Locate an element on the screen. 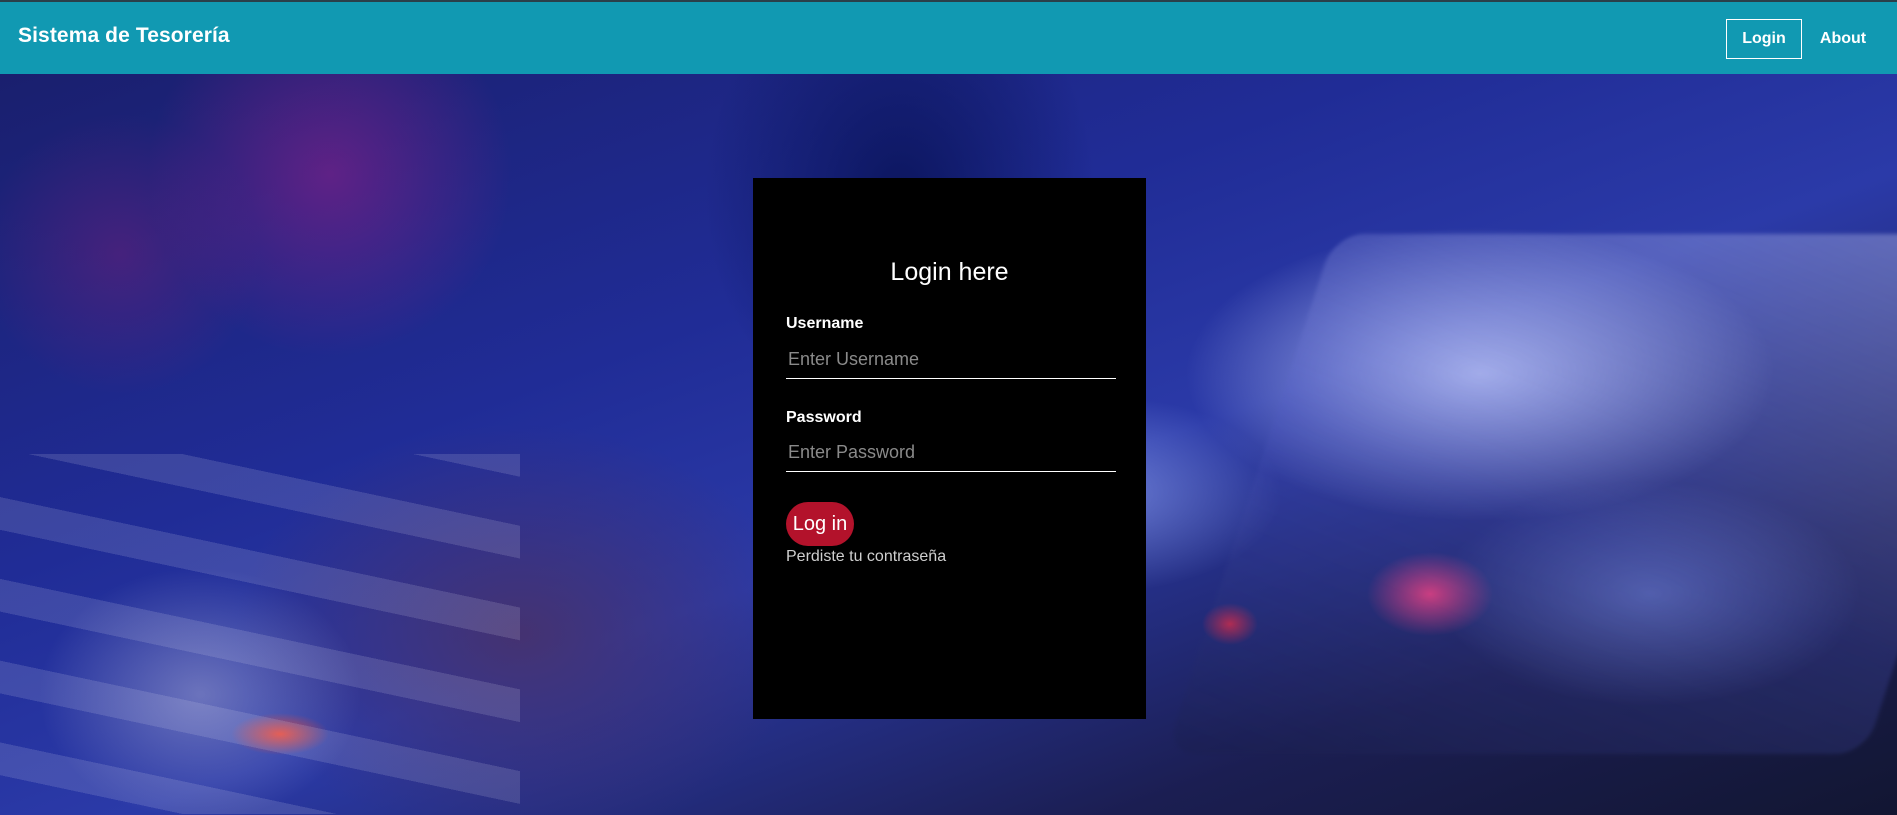  forgot-password-link: Perdiste tu contraseña is located at coordinates (866, 557).